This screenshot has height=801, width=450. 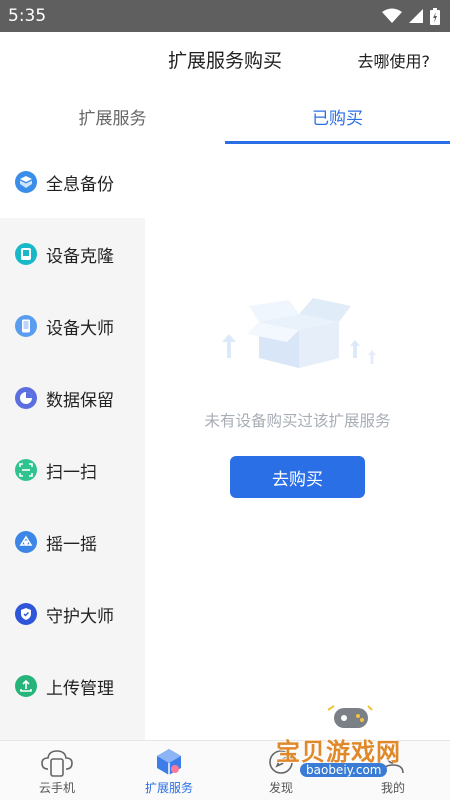 I want to click on battery-icon, so click(x=435, y=16).